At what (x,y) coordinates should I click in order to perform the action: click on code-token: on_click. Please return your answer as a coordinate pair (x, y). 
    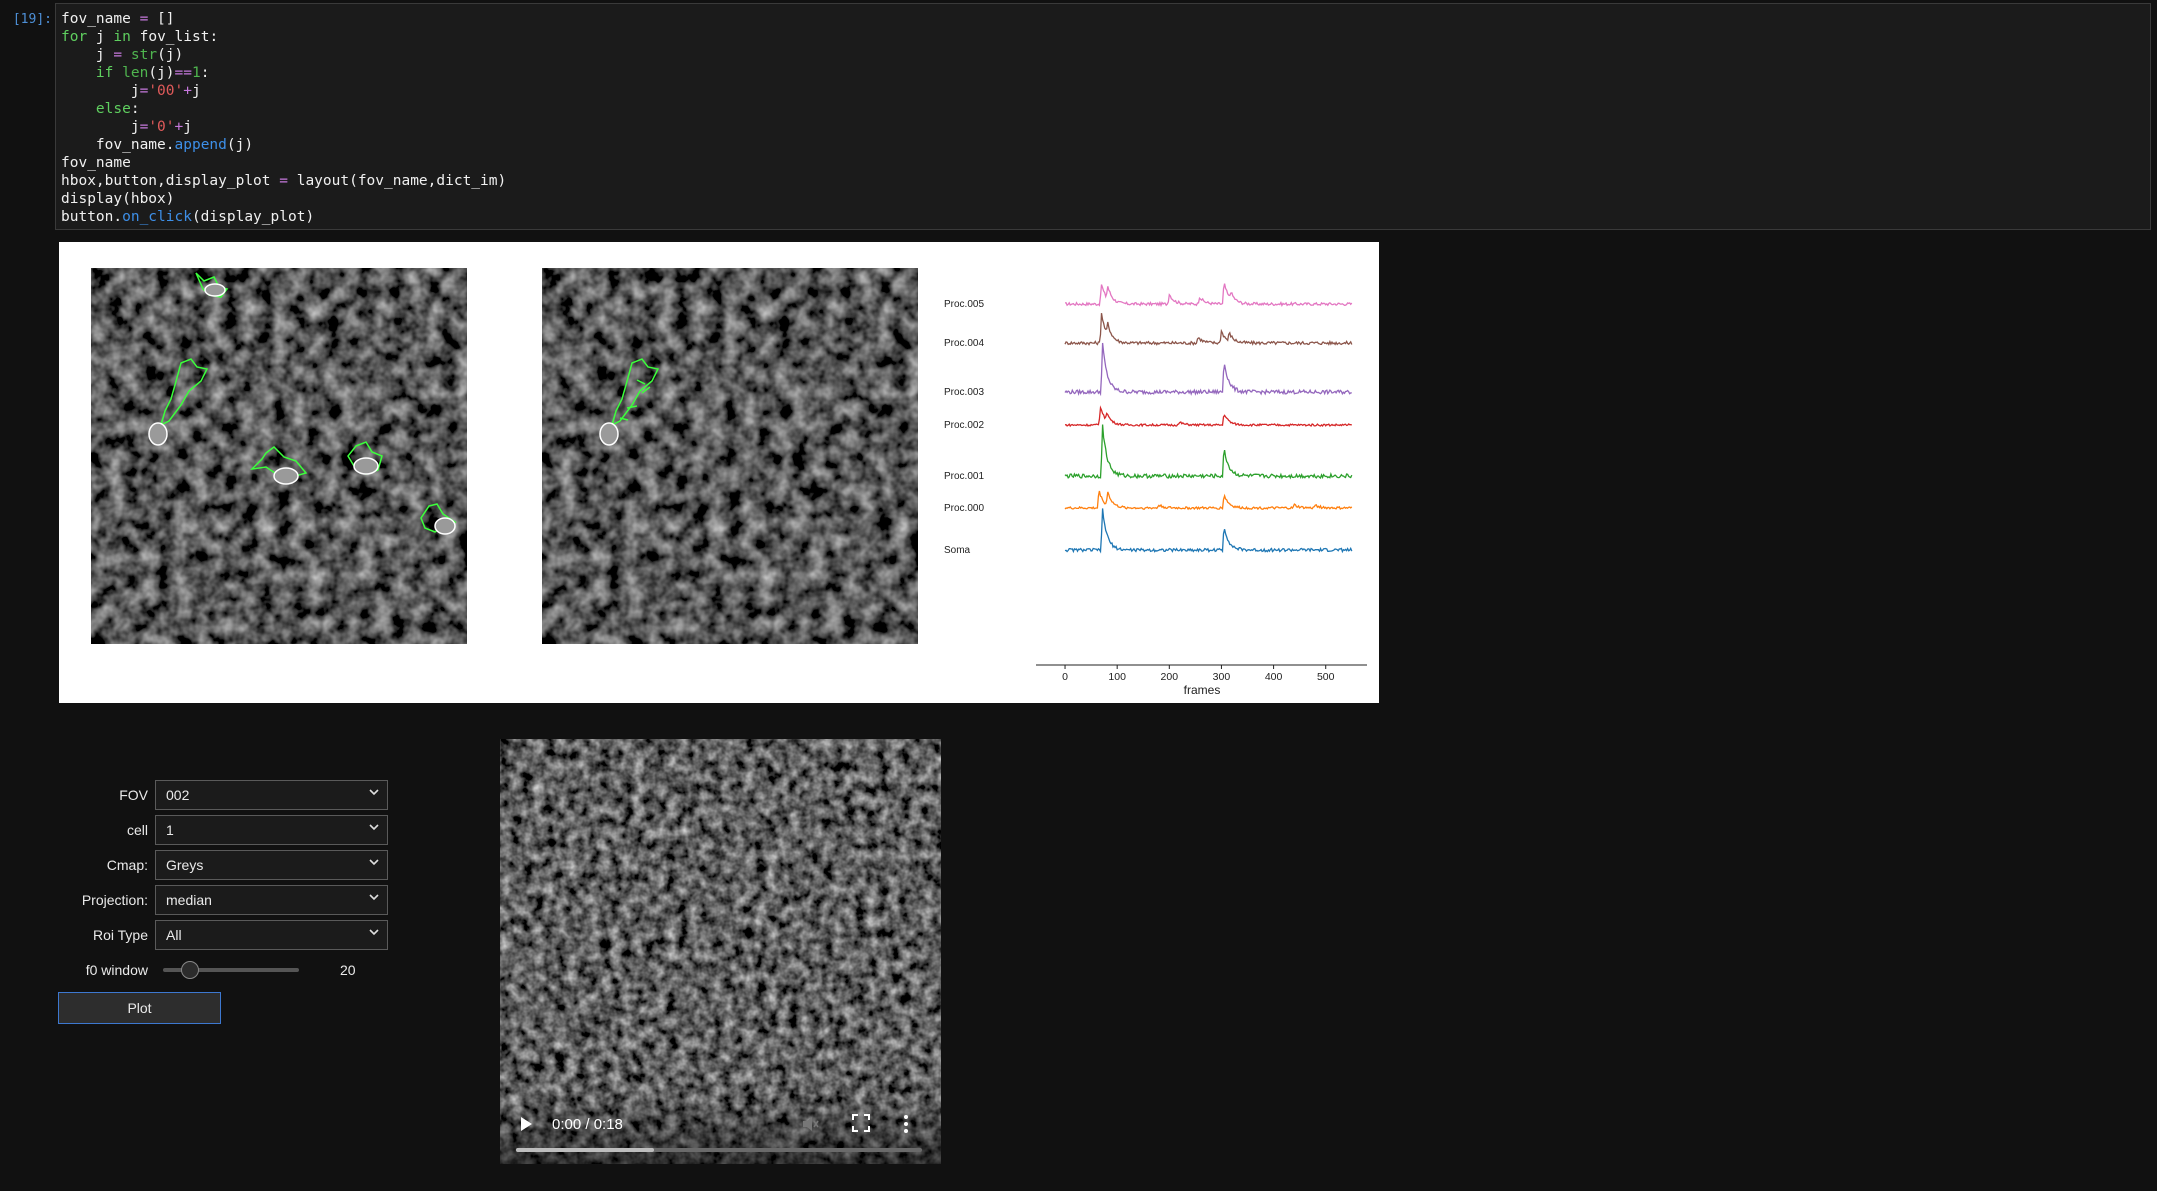
    Looking at the image, I should click on (157, 217).